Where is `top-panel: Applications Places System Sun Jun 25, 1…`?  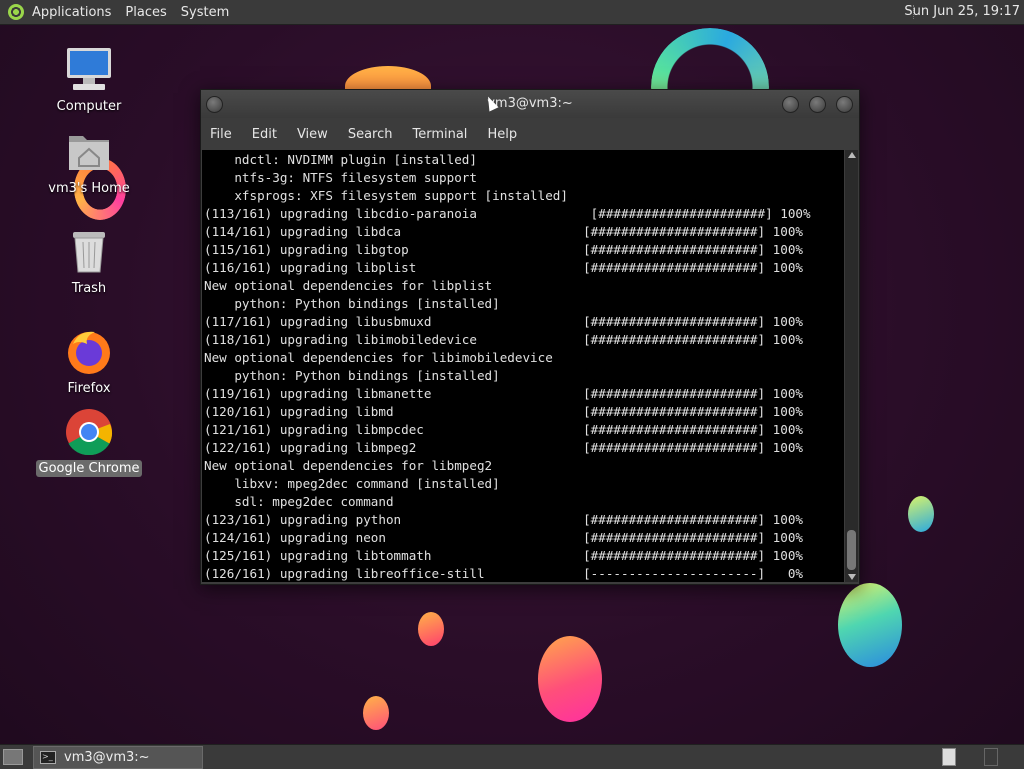 top-panel: Applications Places System Sun Jun 25, 1… is located at coordinates (512, 12).